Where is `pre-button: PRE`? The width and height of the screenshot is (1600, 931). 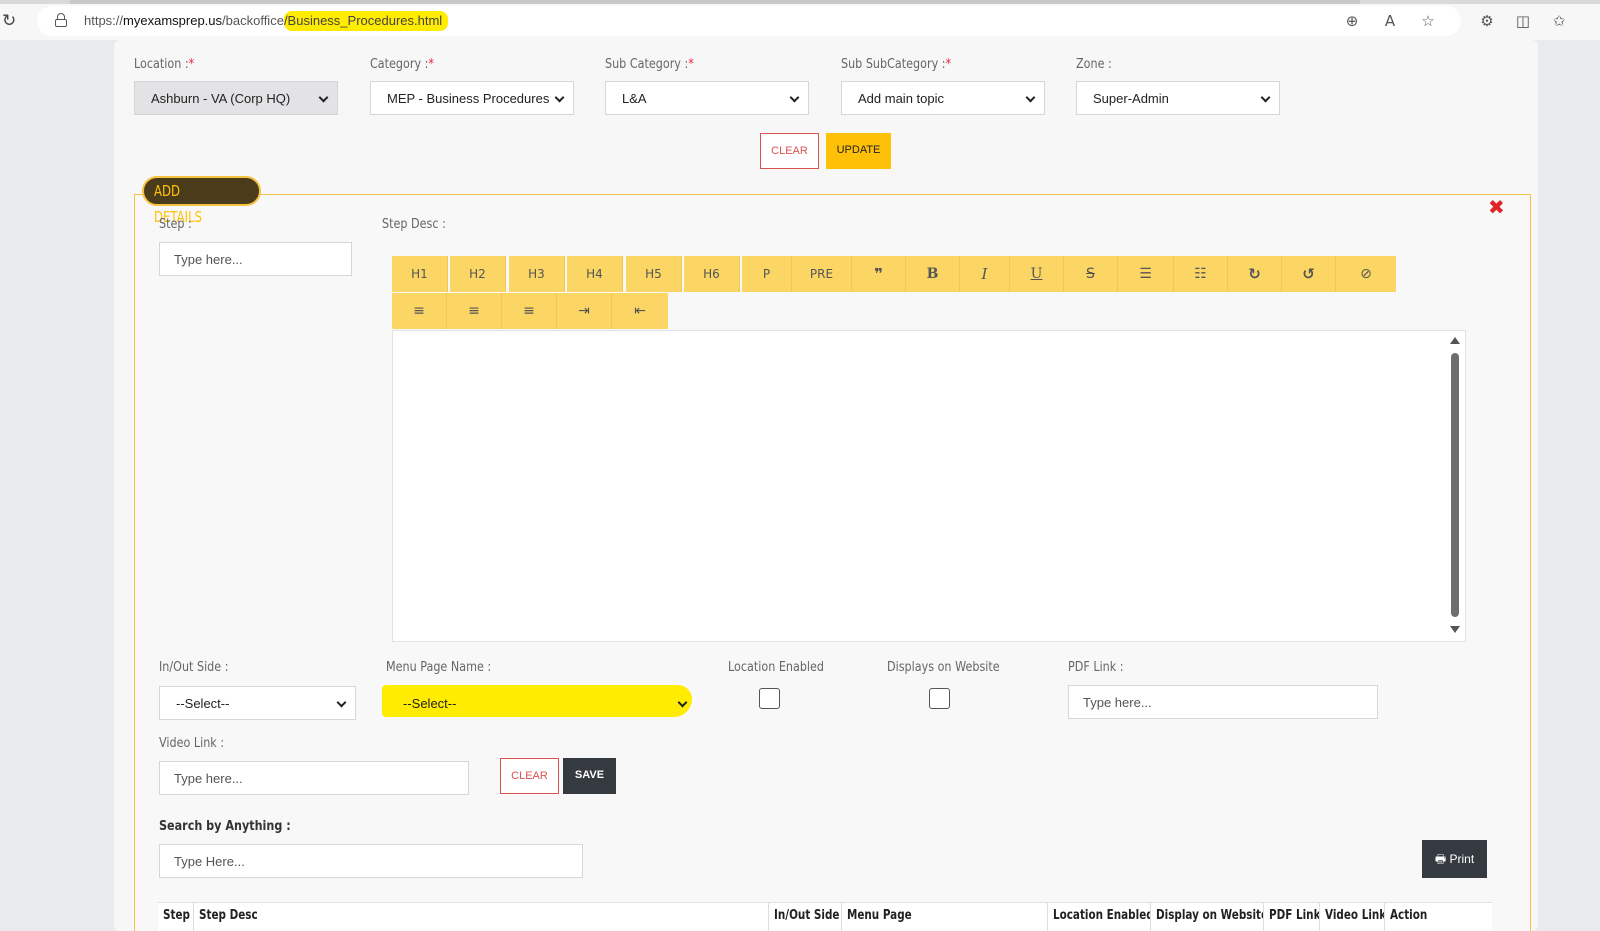 pre-button: PRE is located at coordinates (822, 274).